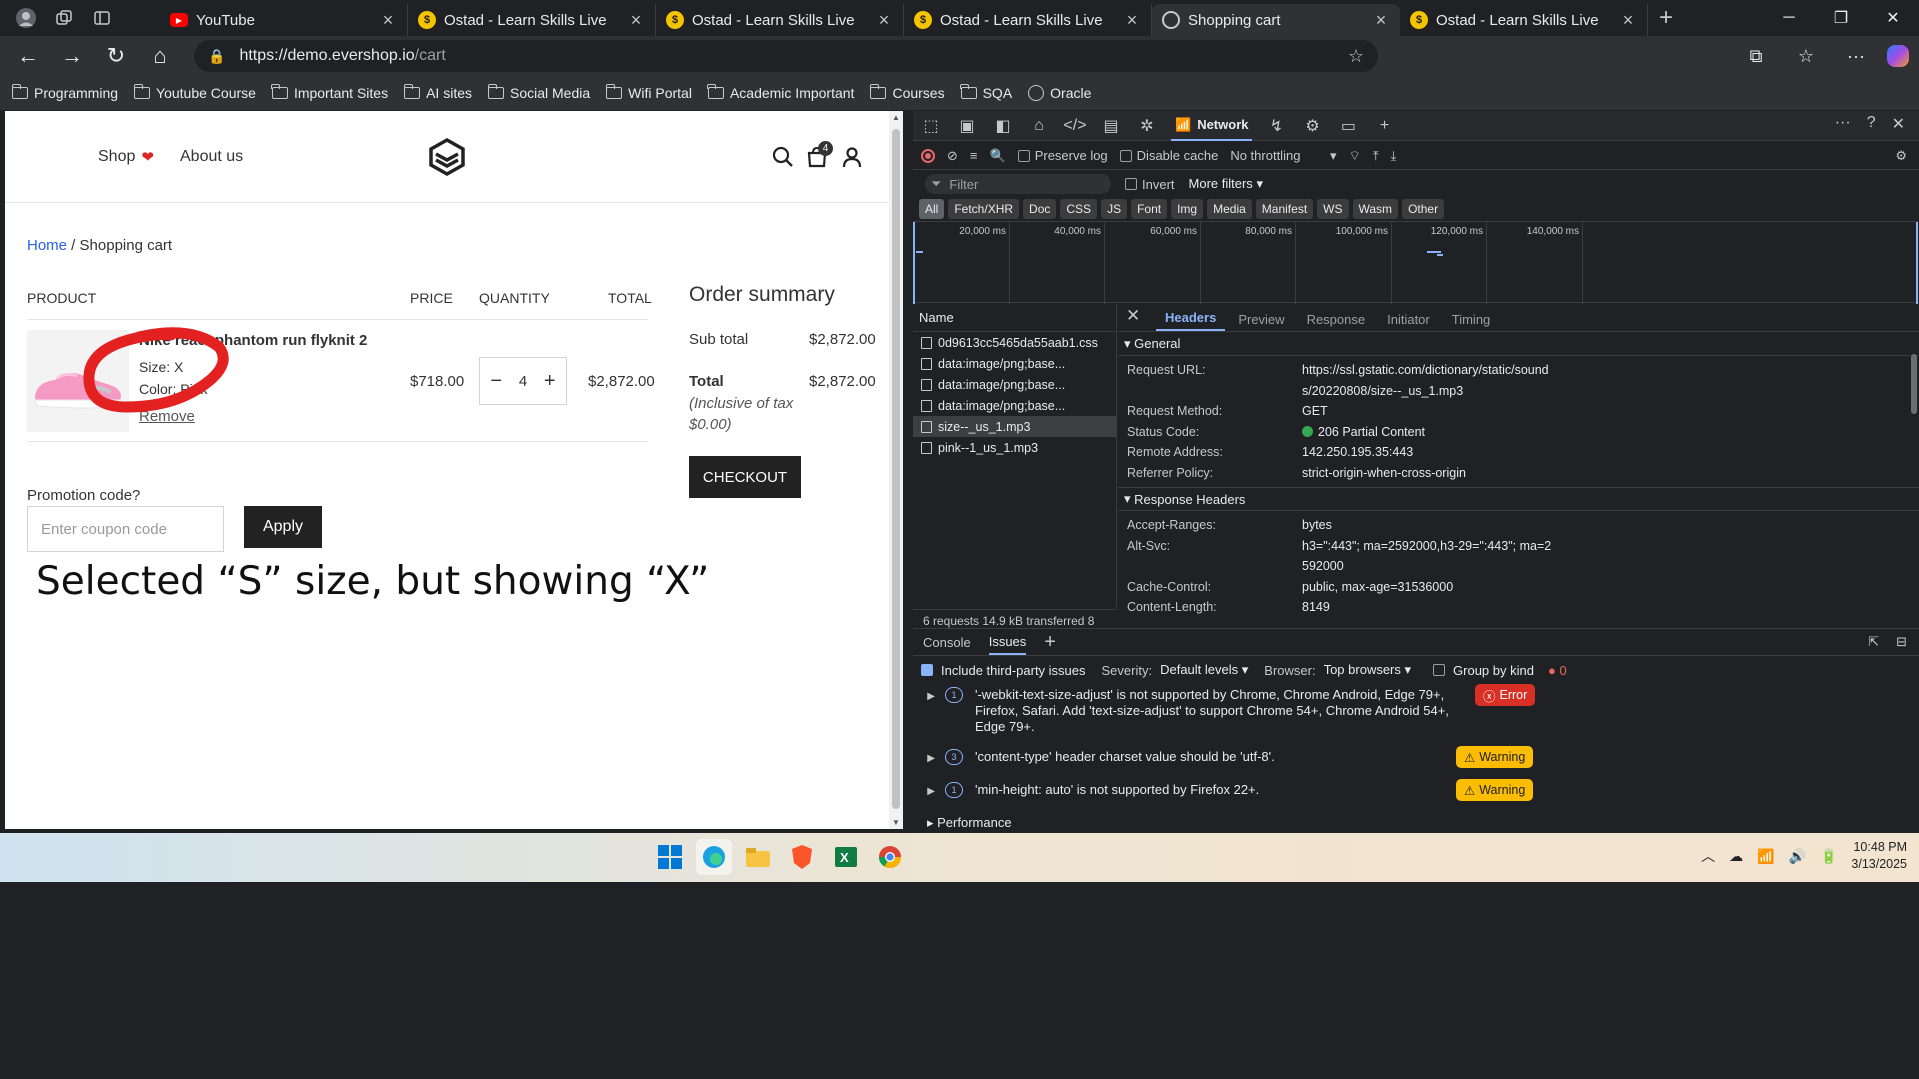 Image resolution: width=1919 pixels, height=1079 pixels. What do you see at coordinates (1394, 156) in the screenshot?
I see `export-har-icon: ⤓` at bounding box center [1394, 156].